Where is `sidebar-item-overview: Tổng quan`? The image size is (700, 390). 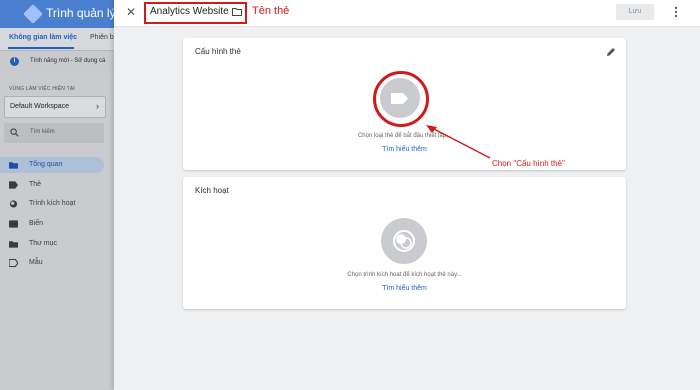
sidebar-item-overview: Tổng quan is located at coordinates (52, 165).